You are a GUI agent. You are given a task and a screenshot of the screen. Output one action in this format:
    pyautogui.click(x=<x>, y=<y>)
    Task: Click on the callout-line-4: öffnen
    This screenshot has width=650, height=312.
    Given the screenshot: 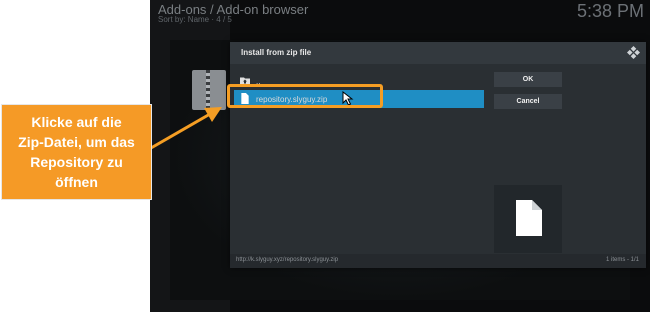 What is the action you would take?
    pyautogui.click(x=76, y=182)
    